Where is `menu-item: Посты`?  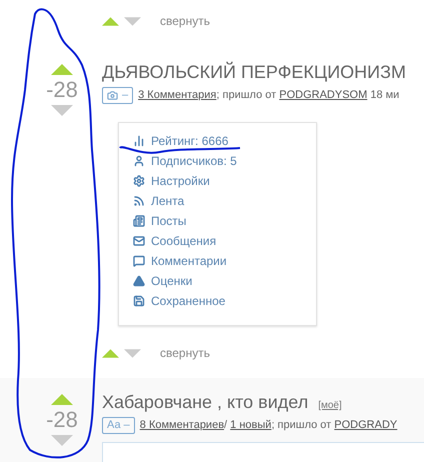 menu-item: Посты is located at coordinates (168, 221).